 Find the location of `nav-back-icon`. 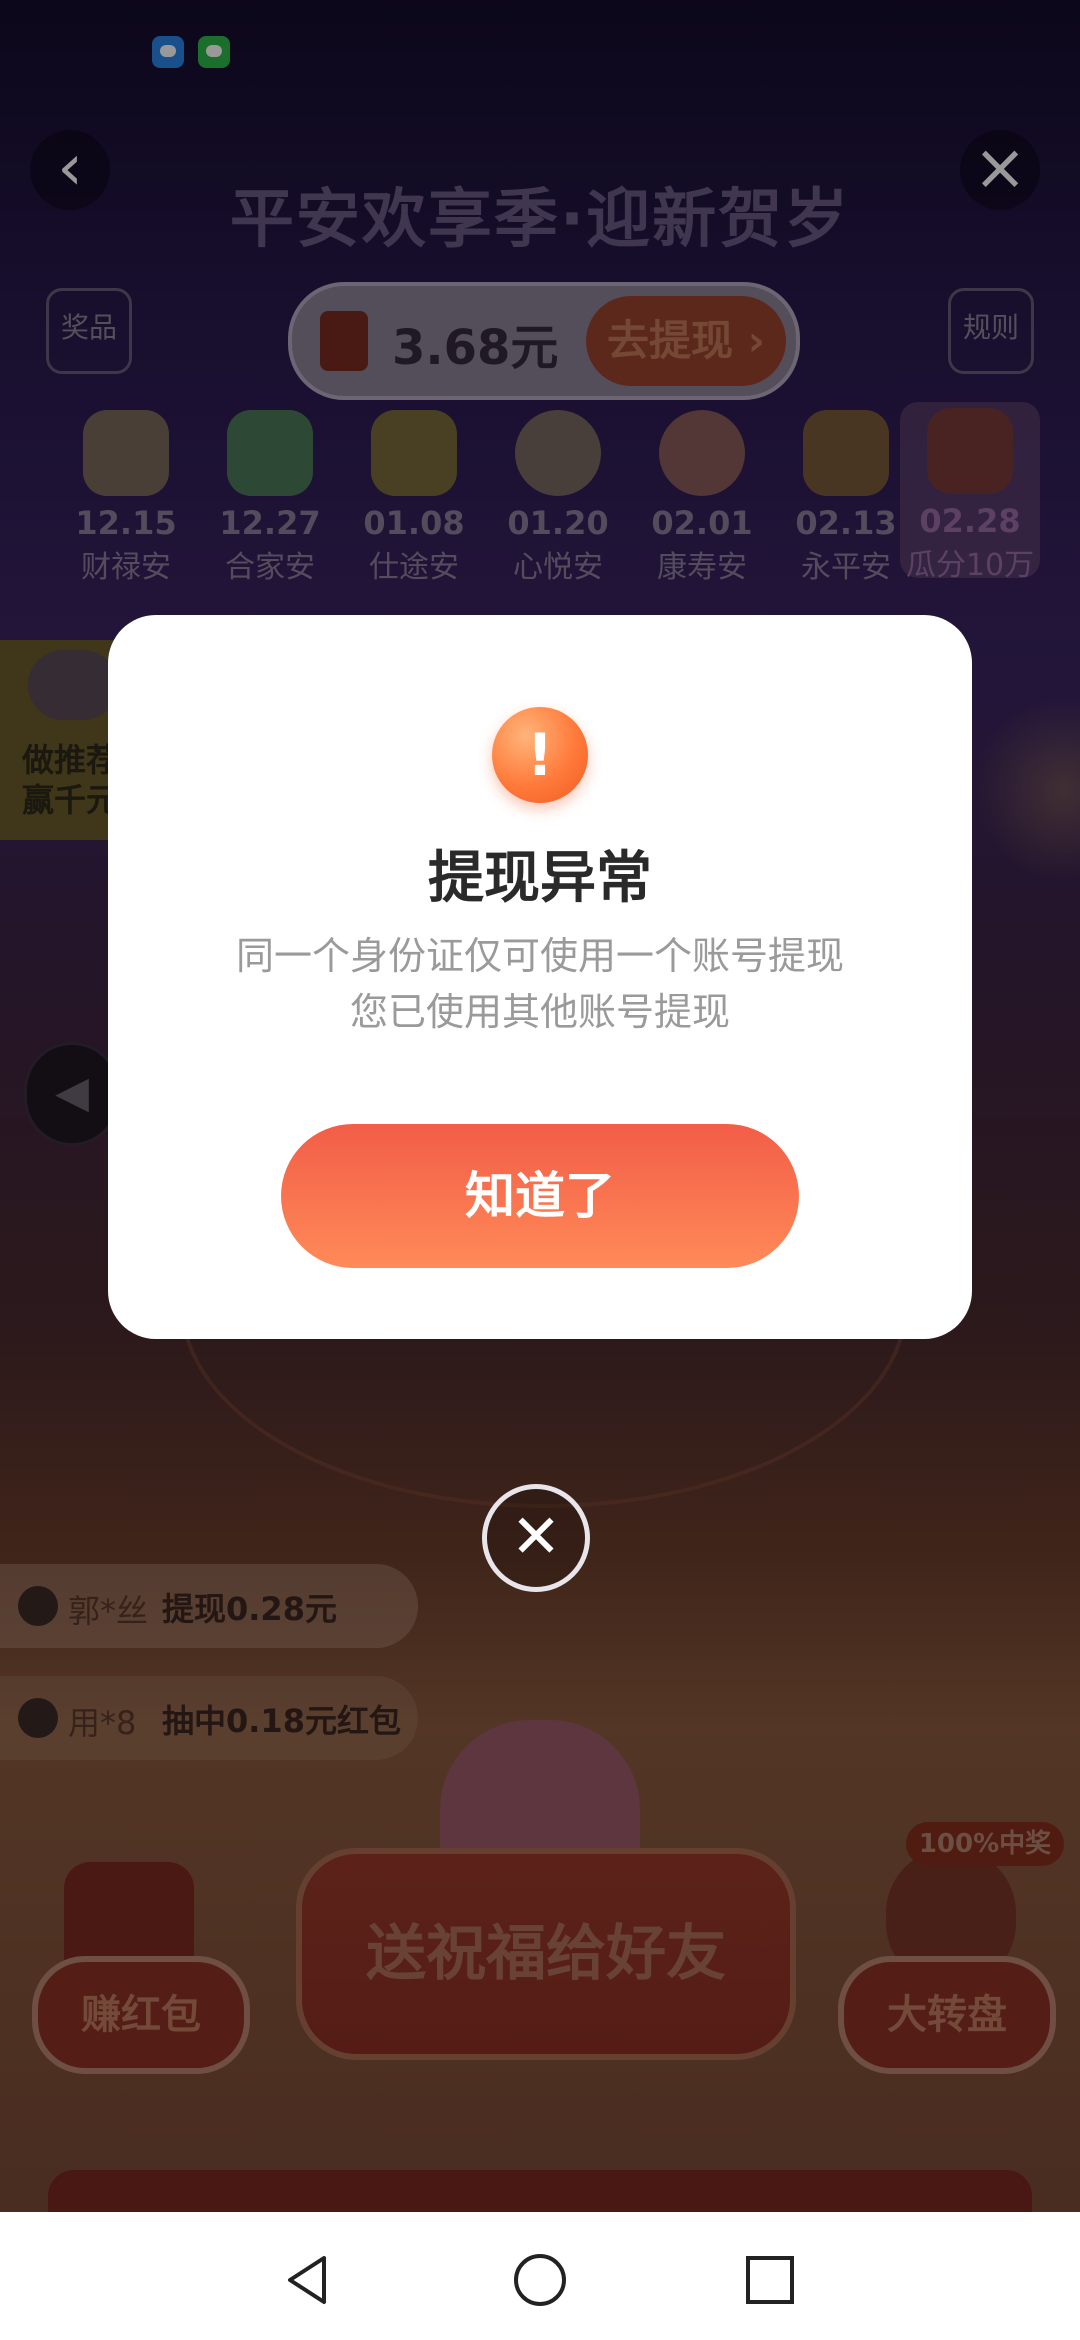

nav-back-icon is located at coordinates (308, 2280).